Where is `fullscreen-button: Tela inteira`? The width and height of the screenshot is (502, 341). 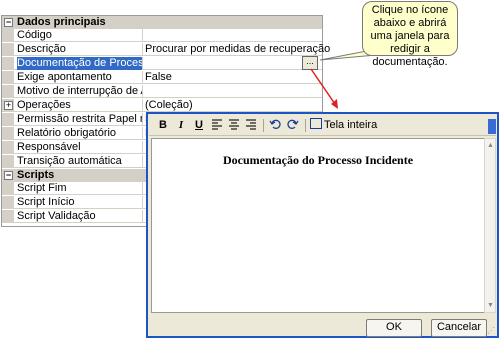 fullscreen-button: Tela inteira is located at coordinates (343, 125).